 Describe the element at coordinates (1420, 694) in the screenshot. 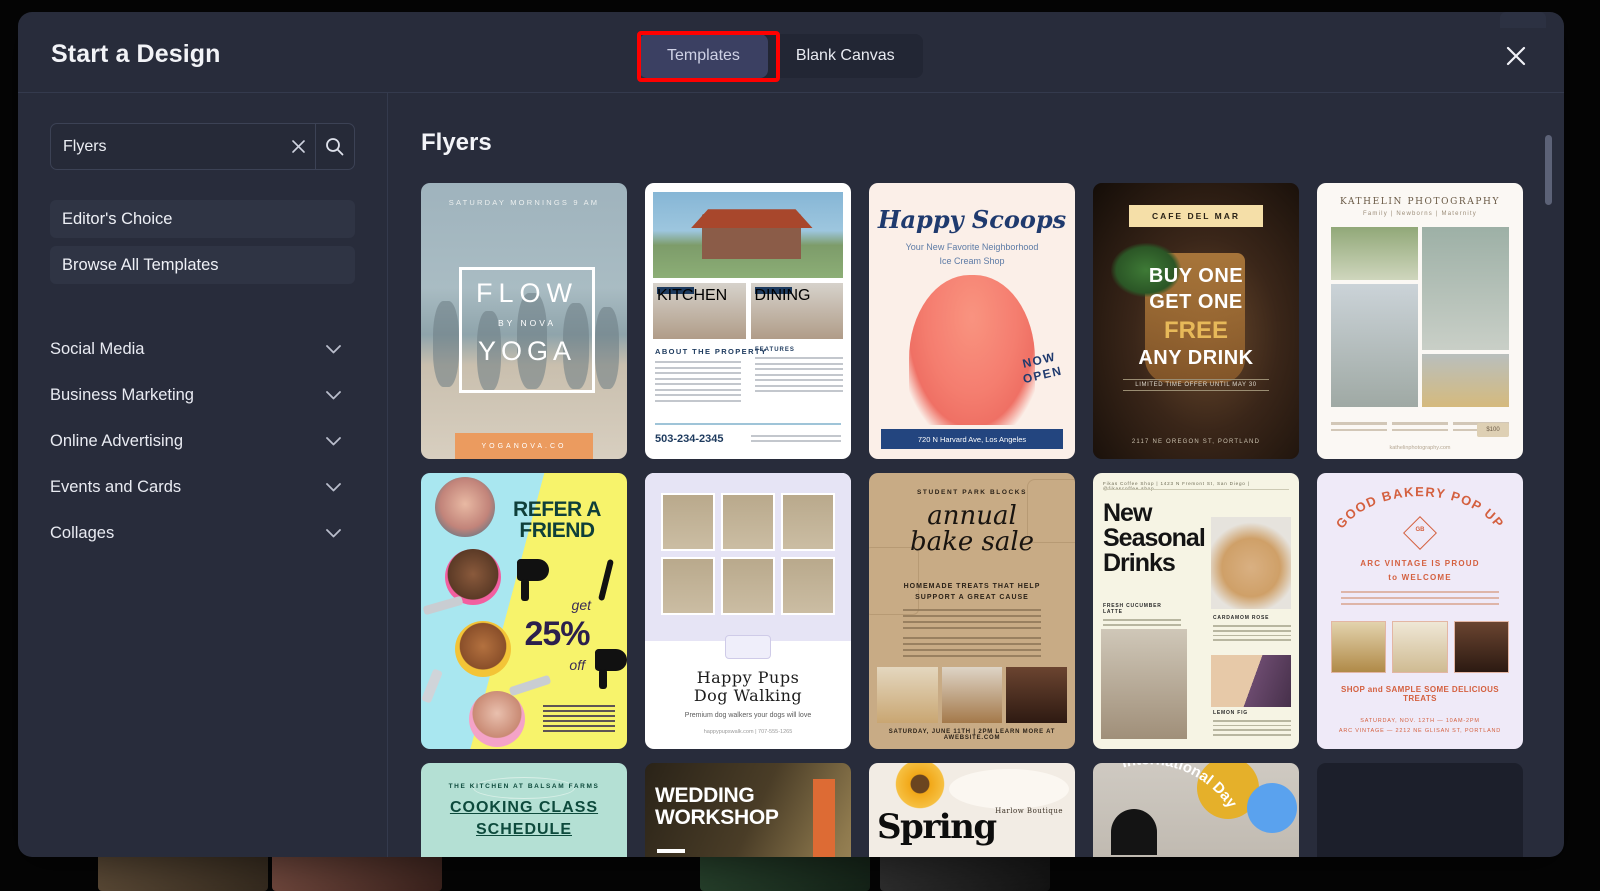

I see `template-cta: SHOP and SAMPLE SOME DELICIOUS TREATS` at that location.